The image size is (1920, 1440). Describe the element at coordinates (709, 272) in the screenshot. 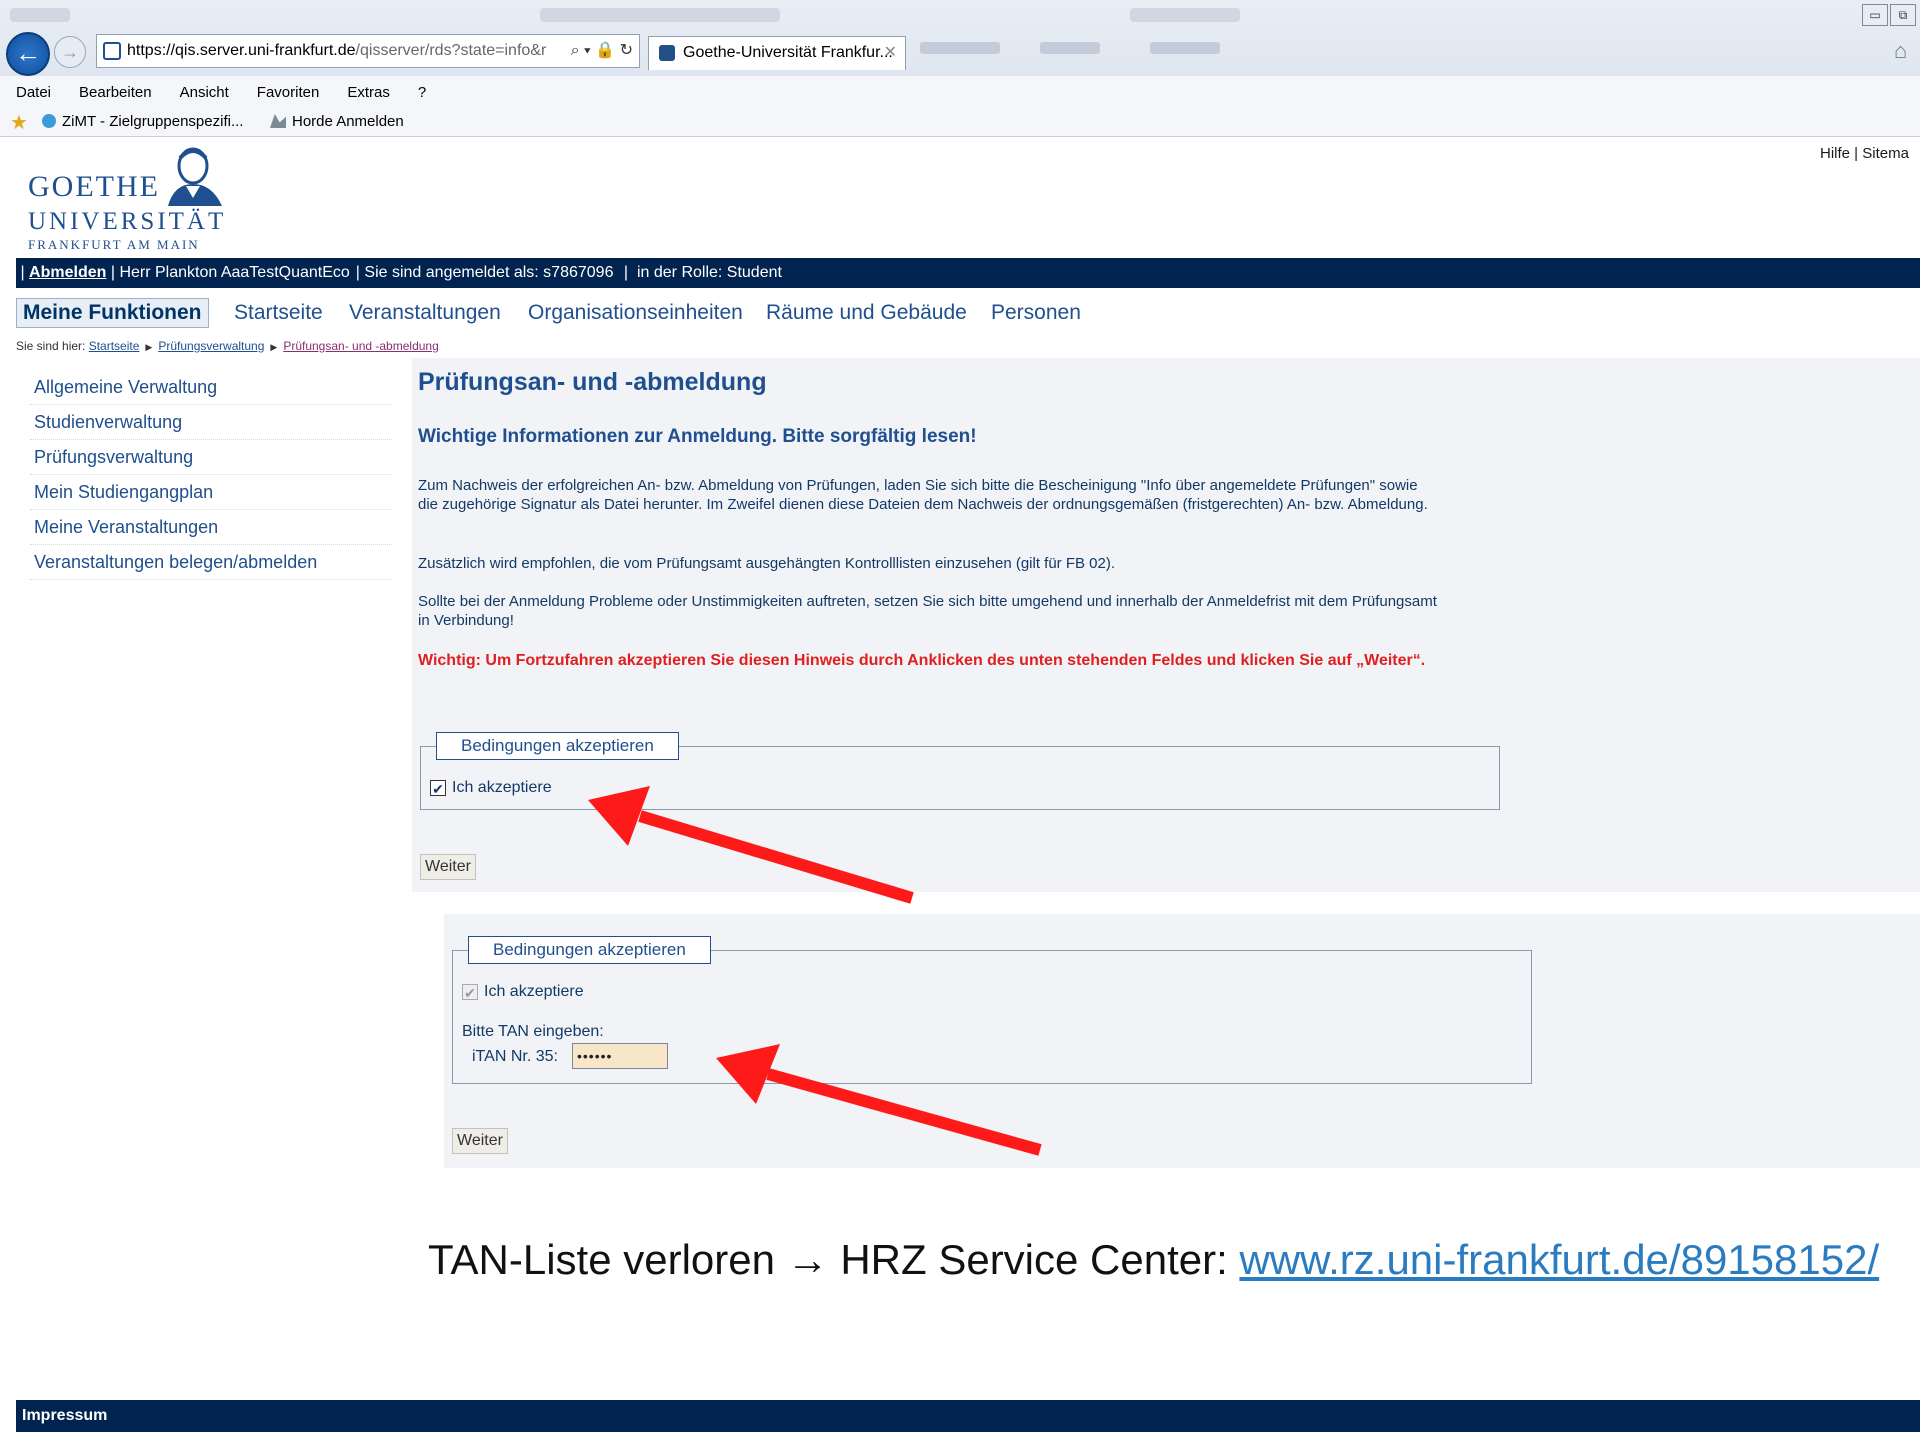

I see `role-info: in der Rolle: Student` at that location.